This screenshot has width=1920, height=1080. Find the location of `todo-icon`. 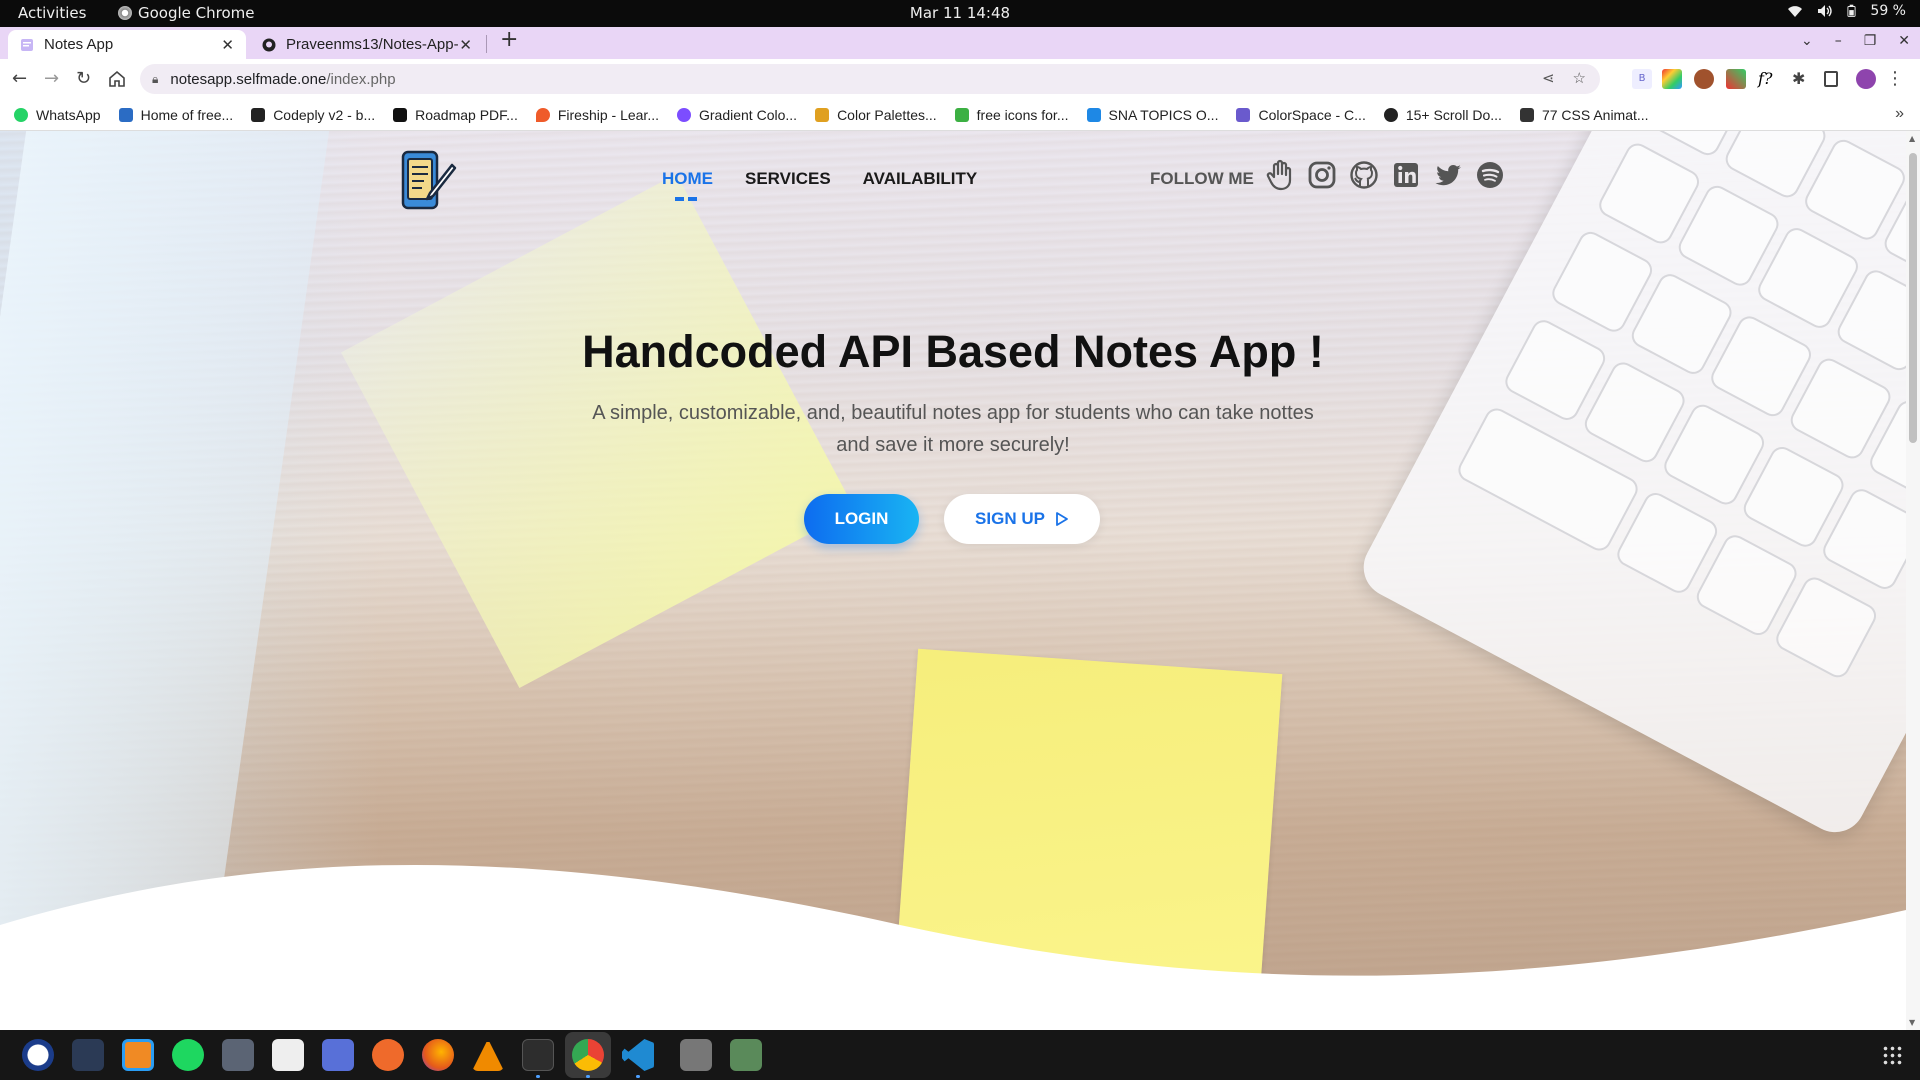

todo-icon is located at coordinates (338, 1055).